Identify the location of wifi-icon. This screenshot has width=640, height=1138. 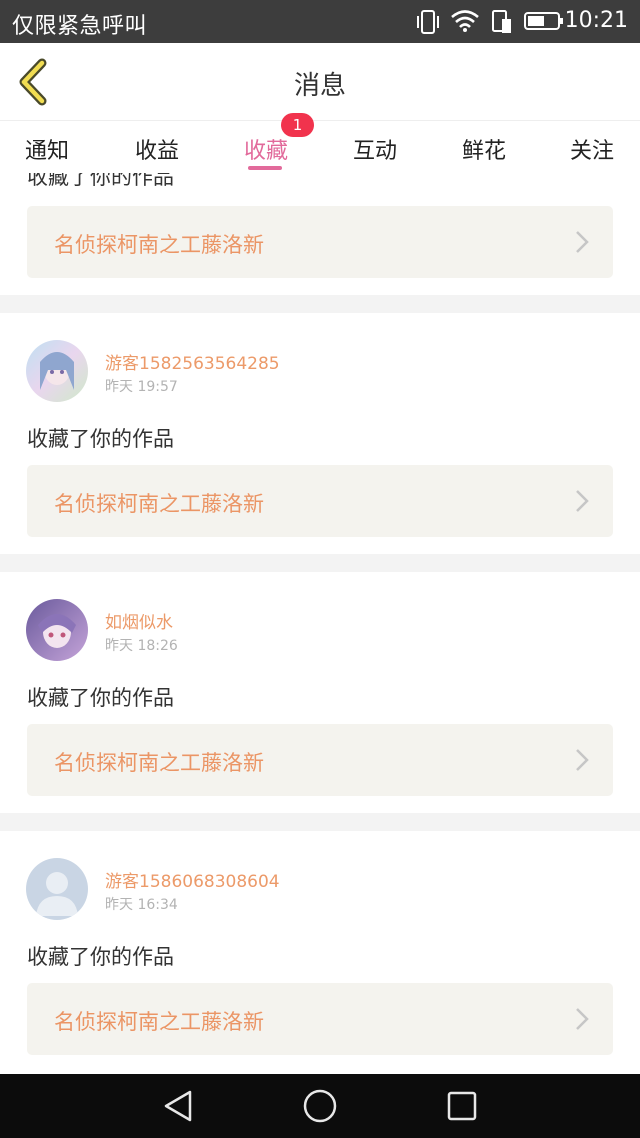
(465, 21).